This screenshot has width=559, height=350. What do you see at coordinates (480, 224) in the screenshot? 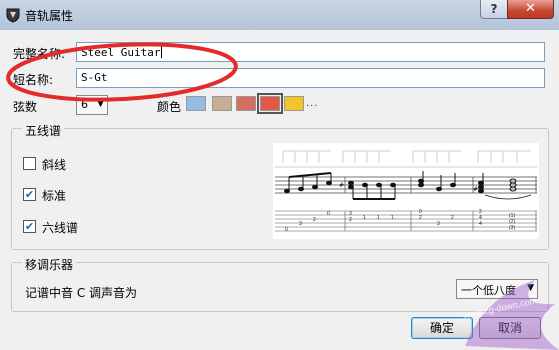
I see `svg-text: 4` at bounding box center [480, 224].